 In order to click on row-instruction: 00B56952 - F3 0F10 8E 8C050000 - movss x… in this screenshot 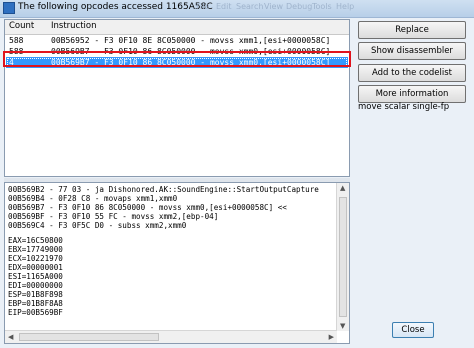, I will do `click(191, 40)`.